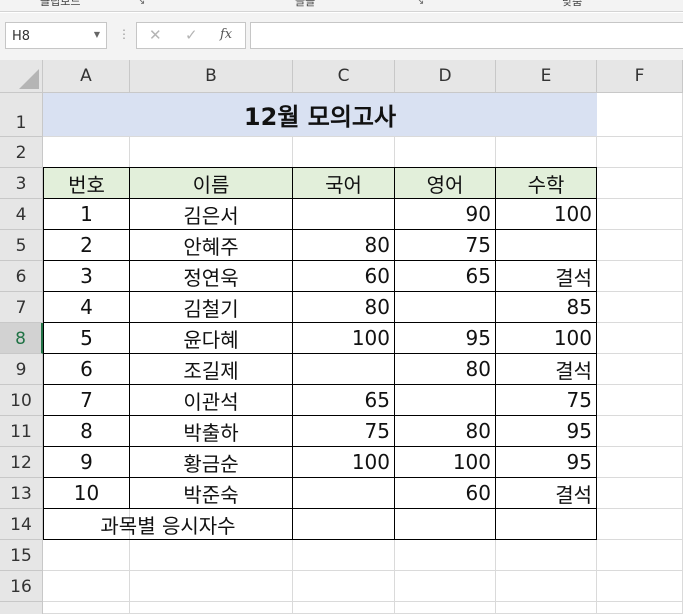 This screenshot has width=683, height=614. What do you see at coordinates (21, 214) in the screenshot?
I see `row-header-4: 4` at bounding box center [21, 214].